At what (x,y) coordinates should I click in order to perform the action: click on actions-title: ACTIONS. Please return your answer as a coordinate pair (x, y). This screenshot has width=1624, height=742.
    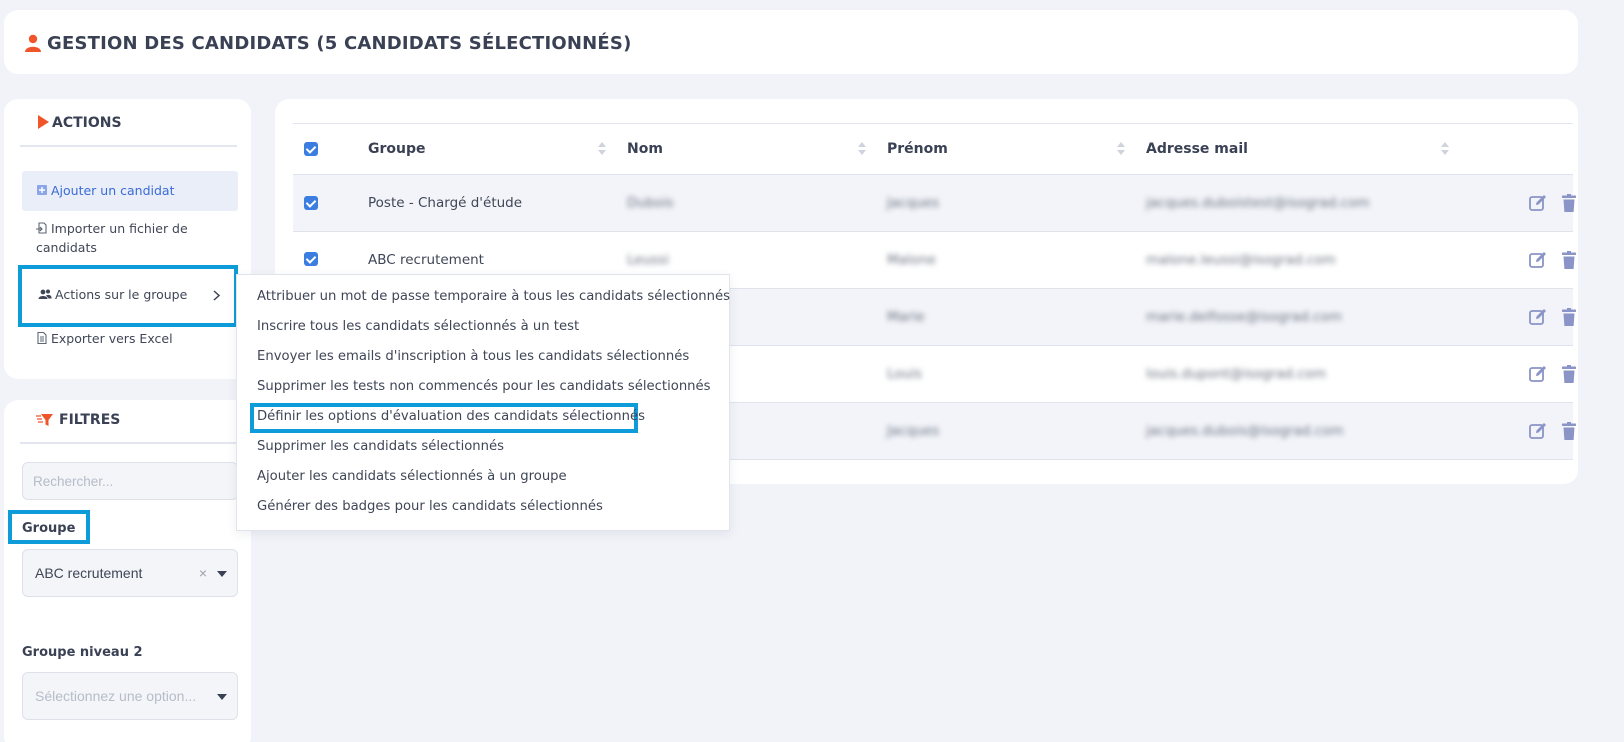
    Looking at the image, I should click on (87, 123).